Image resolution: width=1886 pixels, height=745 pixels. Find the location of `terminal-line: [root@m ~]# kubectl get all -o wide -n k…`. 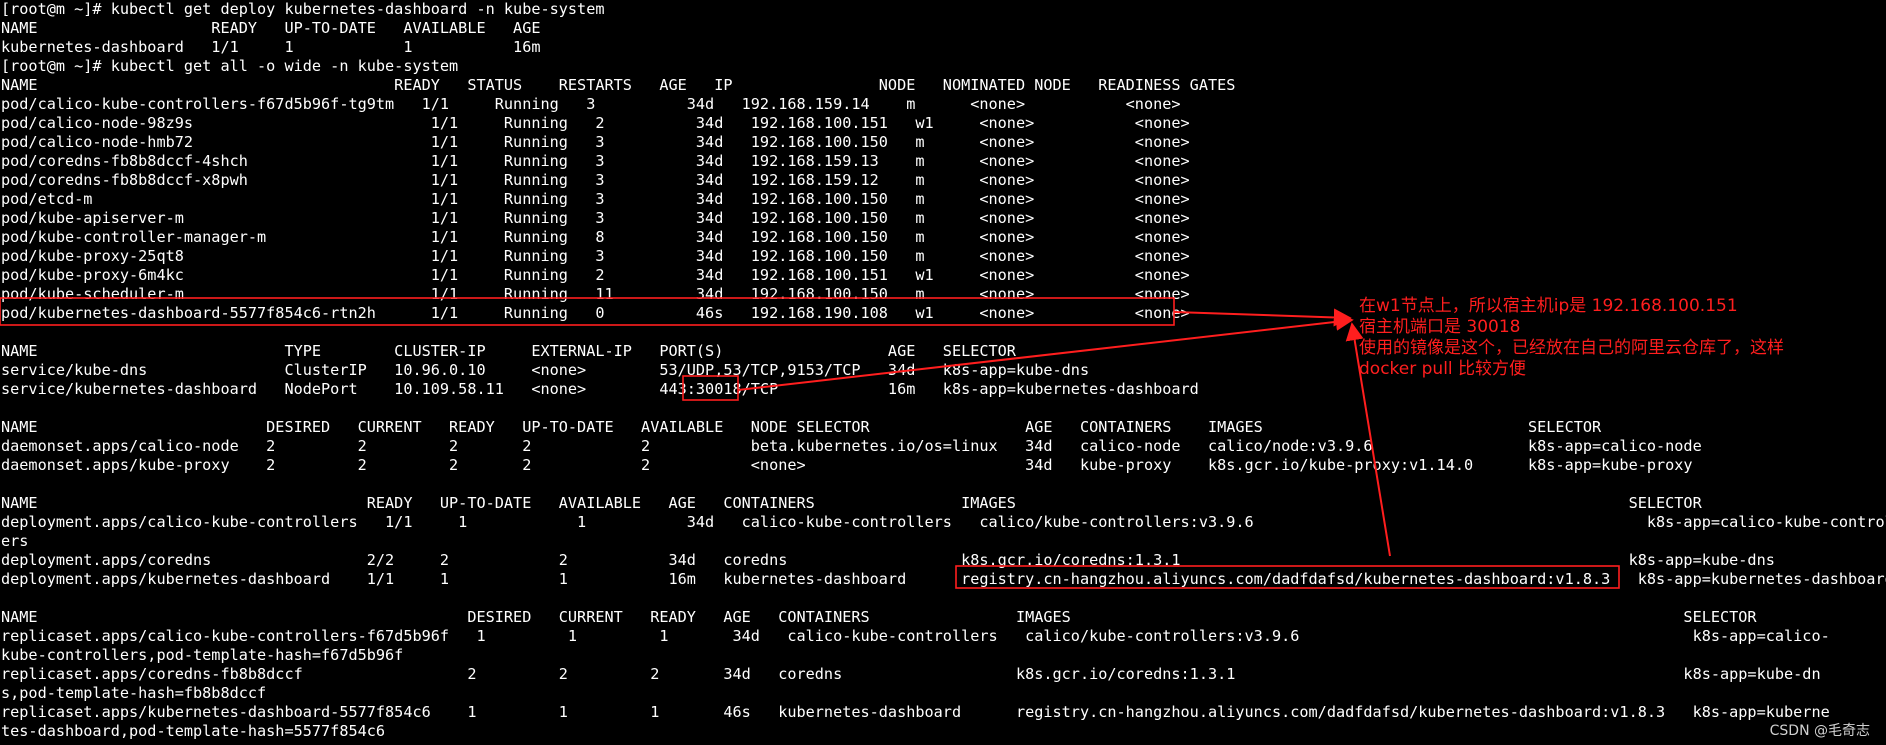

terminal-line: [root@m ~]# kubectl get all -o wide -n k… is located at coordinates (230, 66).